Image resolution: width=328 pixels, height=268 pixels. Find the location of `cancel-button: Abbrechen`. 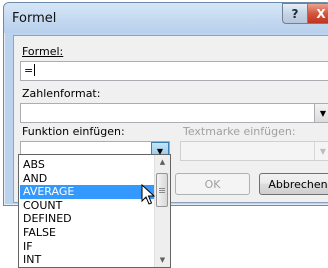

cancel-button: Abbrechen is located at coordinates (293, 184).